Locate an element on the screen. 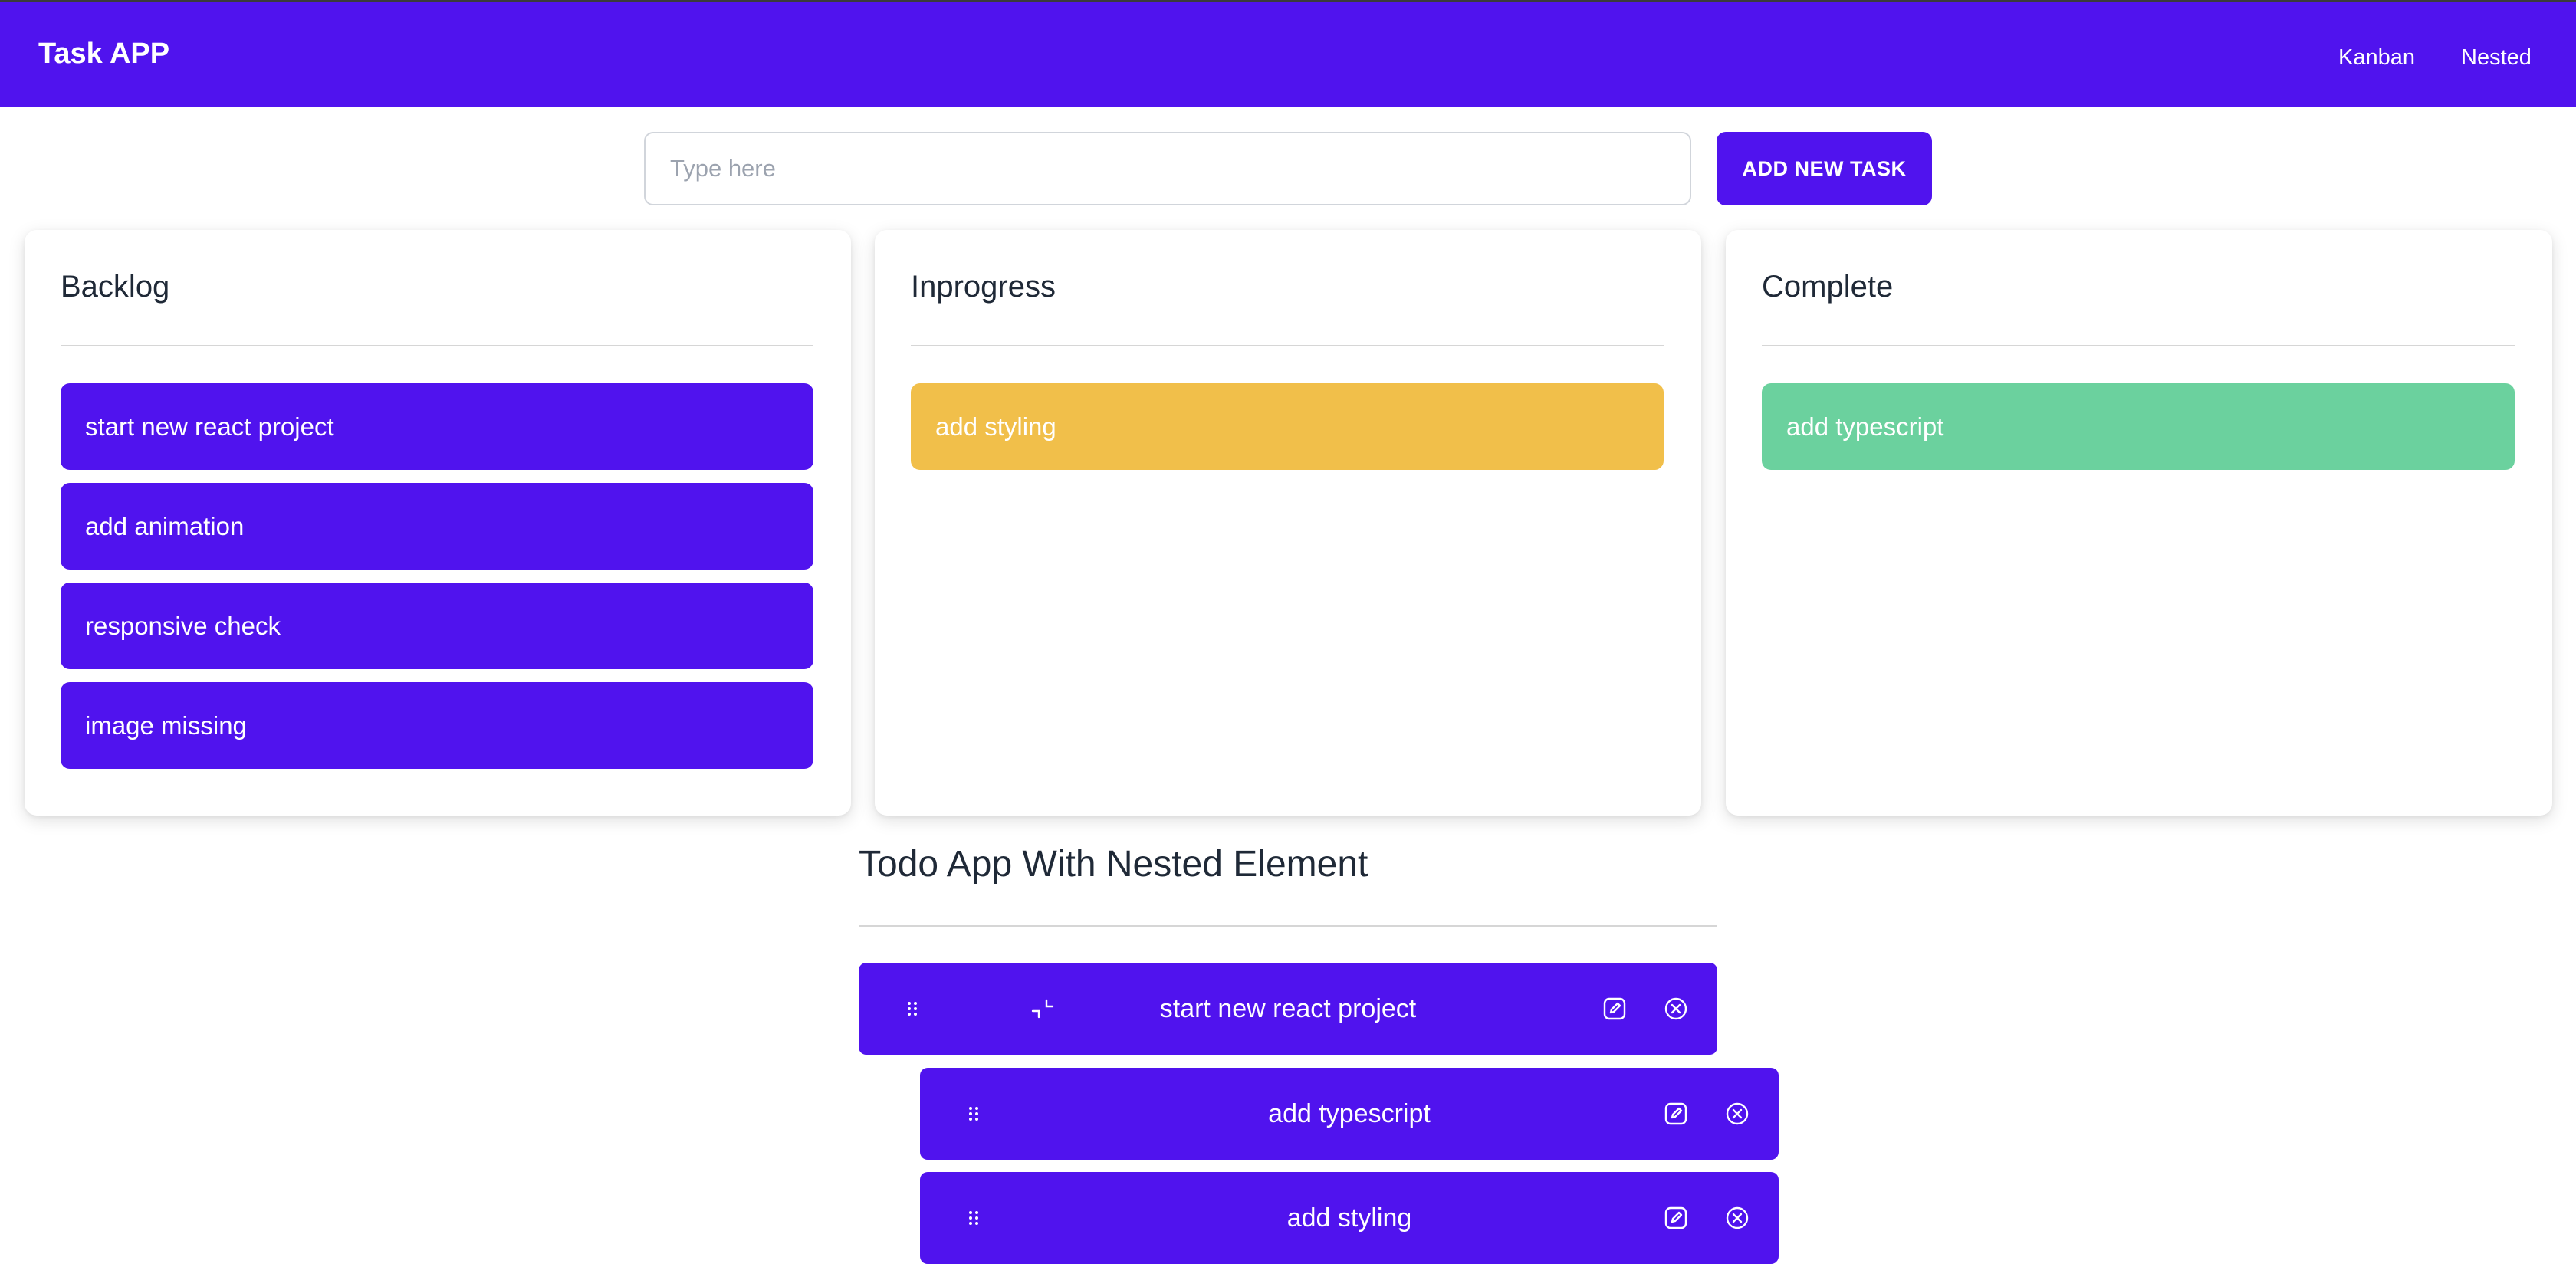 This screenshot has height=1277, width=2576. task-card: start new react project is located at coordinates (437, 426).